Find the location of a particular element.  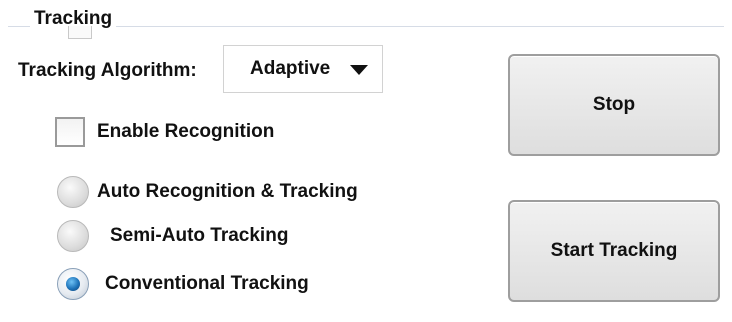

radio-conventional-tracking: Conventional Tracking is located at coordinates (183, 284).